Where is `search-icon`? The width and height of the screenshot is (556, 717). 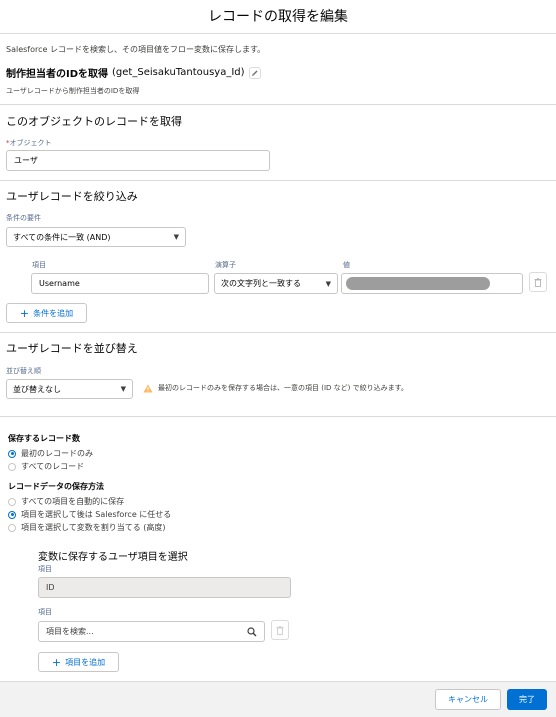 search-icon is located at coordinates (252, 631).